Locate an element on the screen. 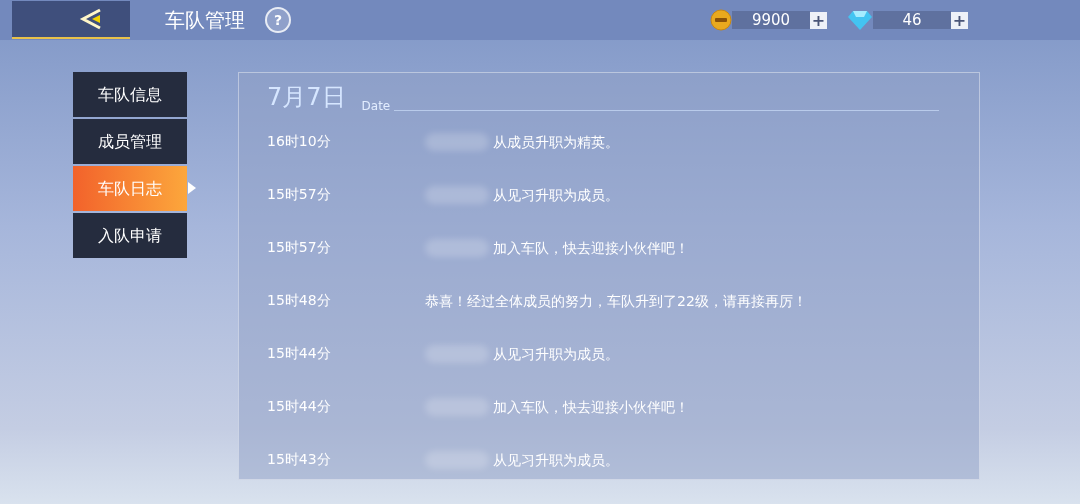 The image size is (1080, 504). currency-amount: 46 is located at coordinates (912, 20).